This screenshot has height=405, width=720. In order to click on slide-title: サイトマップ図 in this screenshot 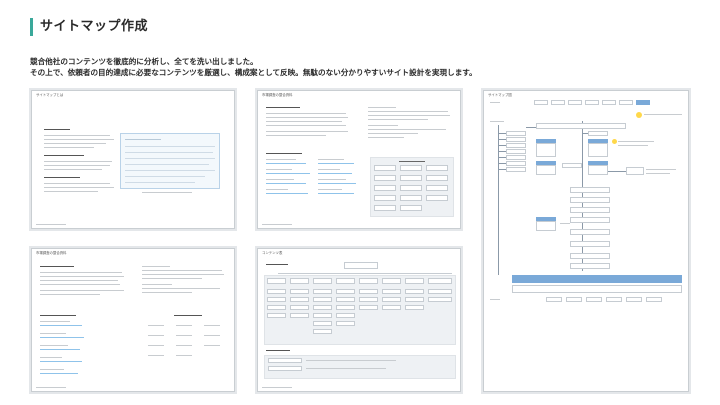, I will do `click(500, 95)`.